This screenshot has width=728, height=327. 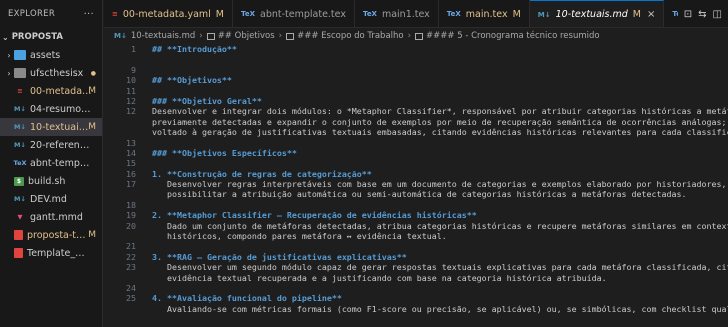 I want to click on file-tree-item: proposta-tc... M, so click(x=51, y=235).